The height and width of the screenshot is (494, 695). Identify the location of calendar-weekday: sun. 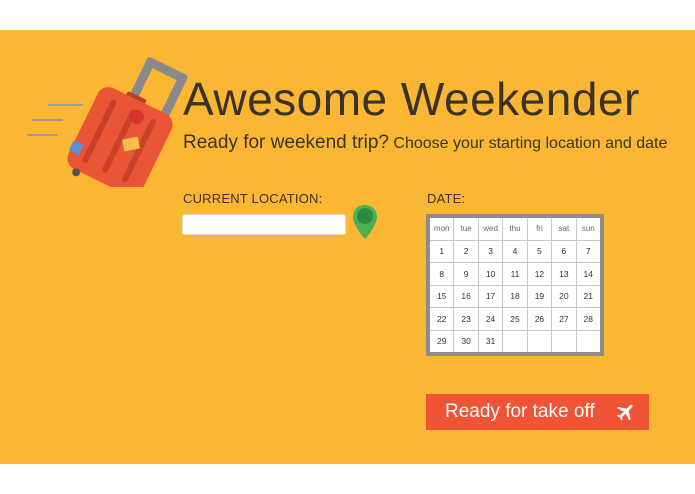
(588, 229).